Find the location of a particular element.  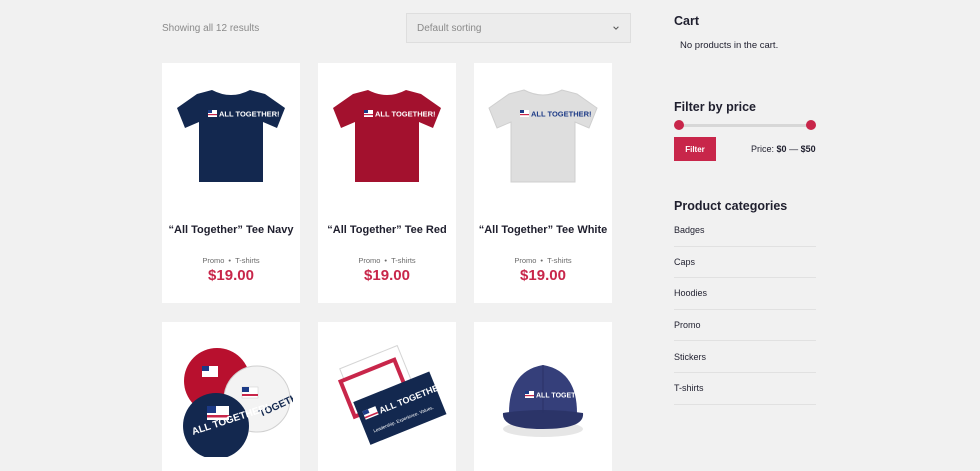

chevron-down-icon is located at coordinates (616, 28).